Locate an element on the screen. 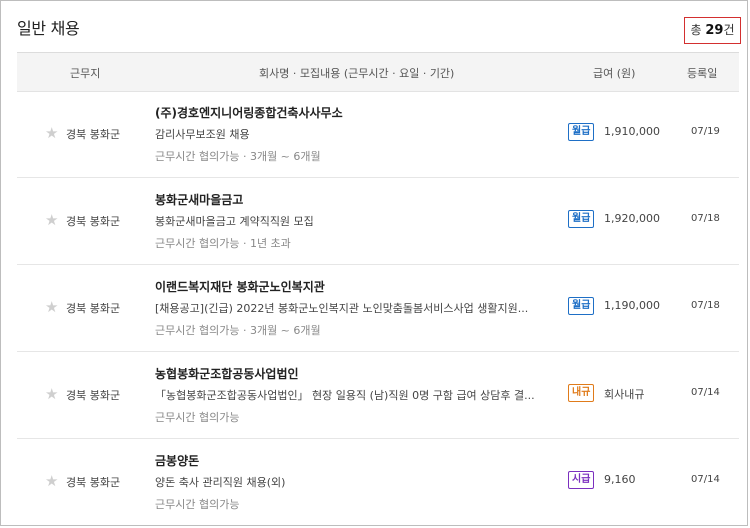 The width and height of the screenshot is (750, 528). pay-amount: 1,190,000 is located at coordinates (632, 305).